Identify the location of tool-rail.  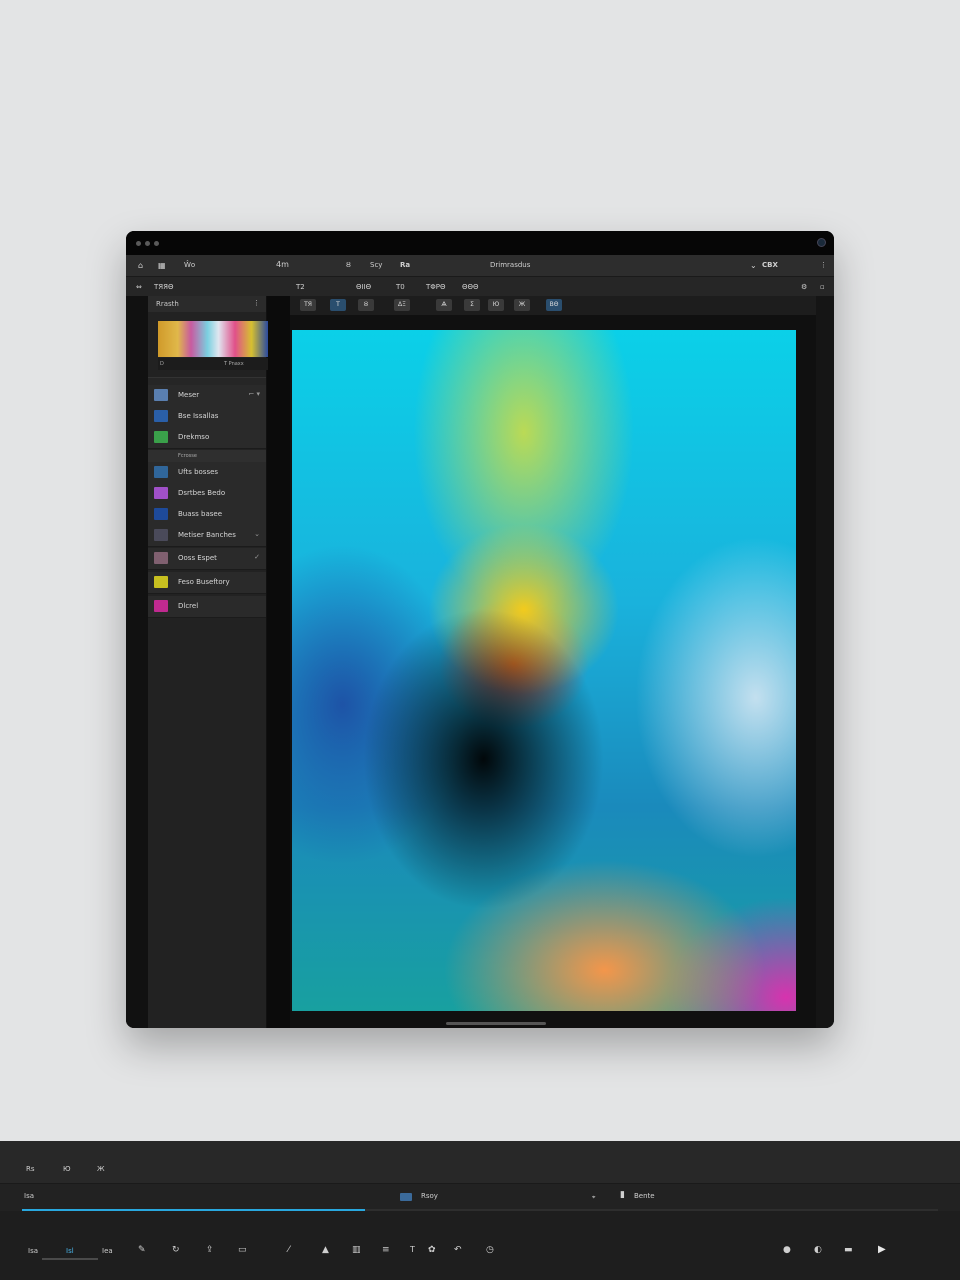
(137, 662).